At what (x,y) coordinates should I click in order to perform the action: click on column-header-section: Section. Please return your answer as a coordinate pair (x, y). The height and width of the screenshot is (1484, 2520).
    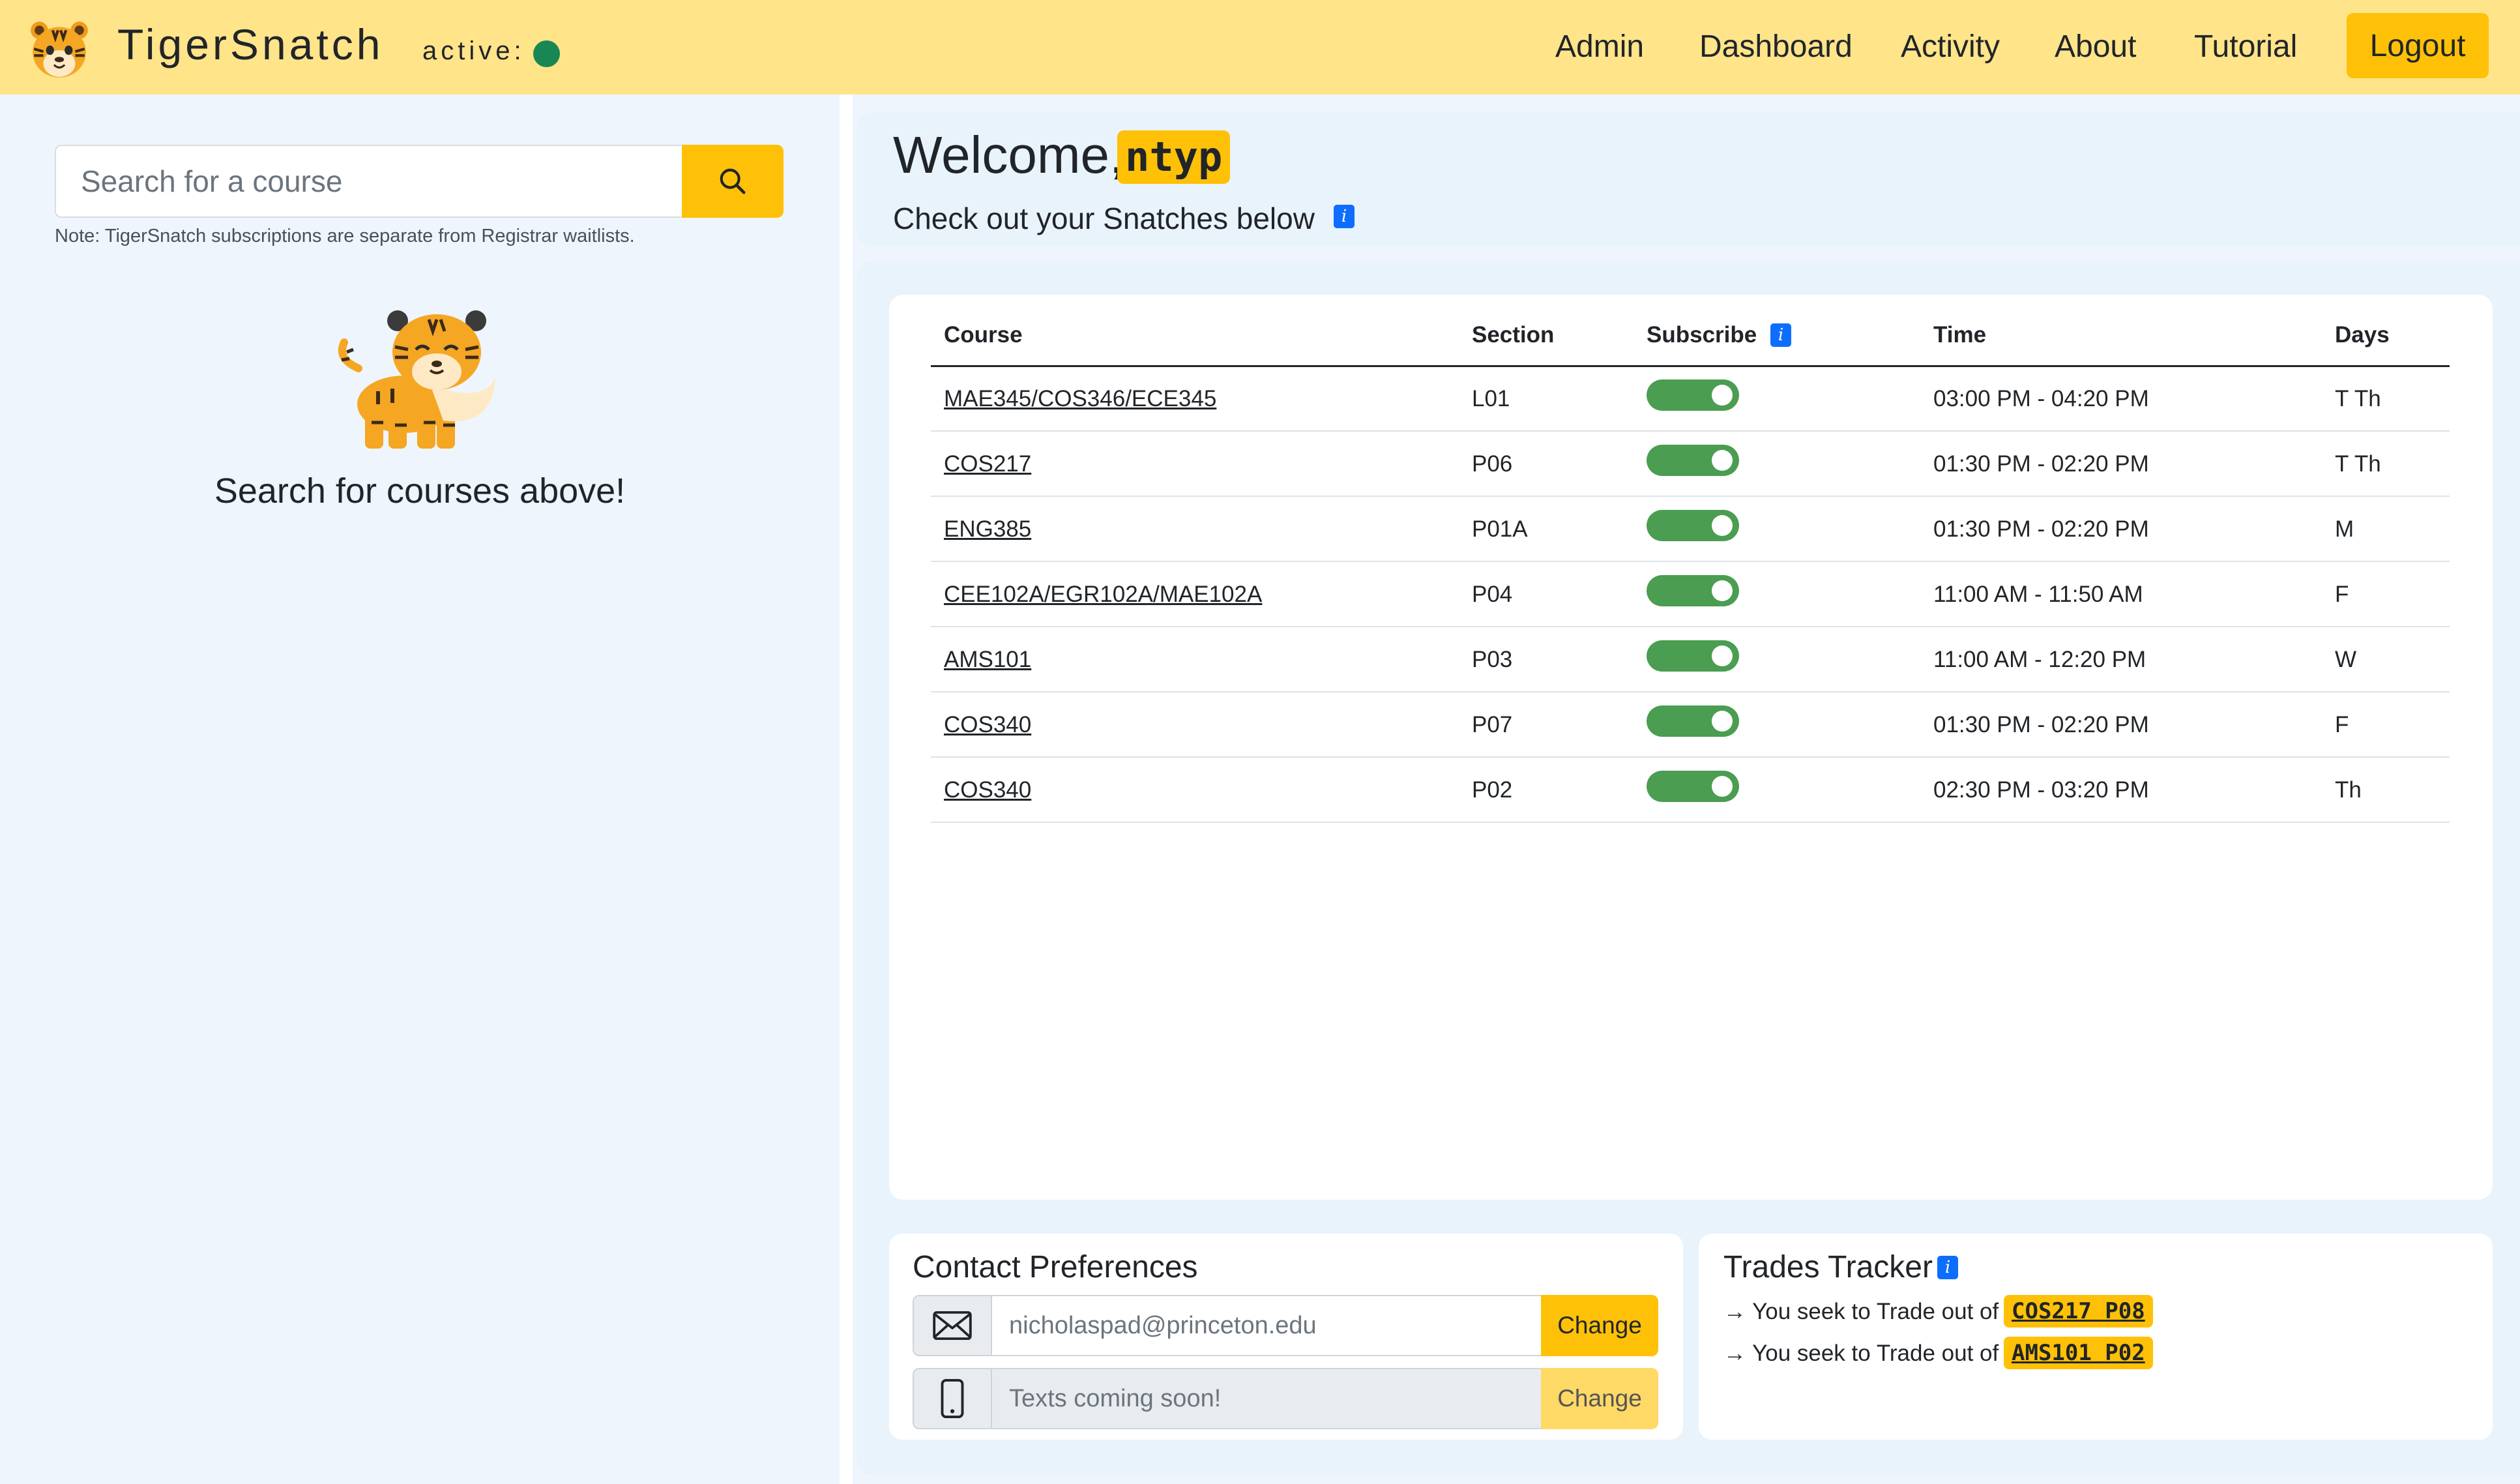
    Looking at the image, I should click on (1514, 335).